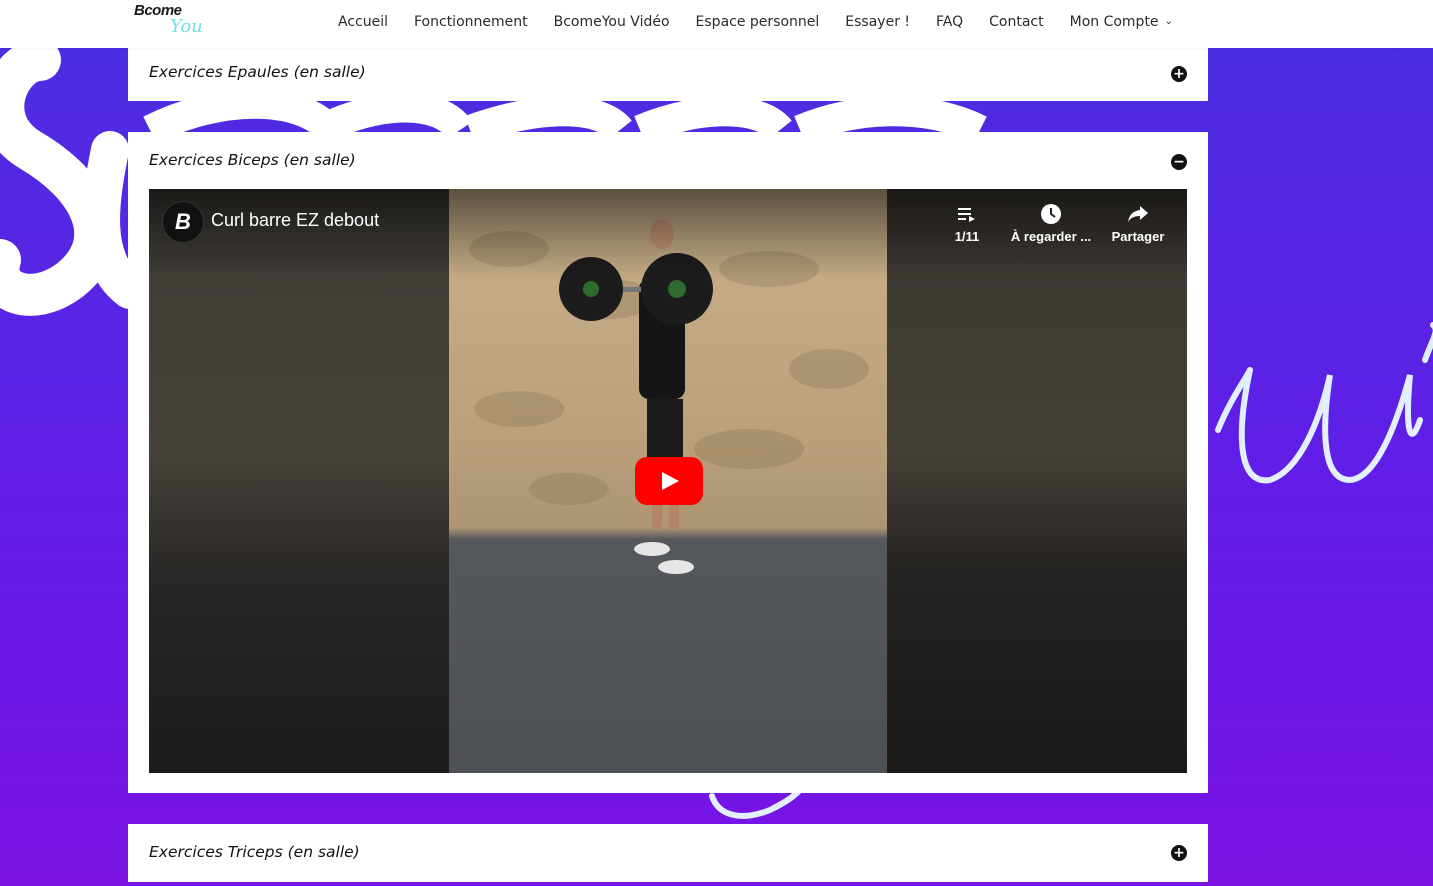 This screenshot has width=1433, height=886. What do you see at coordinates (471, 22) in the screenshot?
I see `nav-link-fonctionnement: Fonctionnement` at bounding box center [471, 22].